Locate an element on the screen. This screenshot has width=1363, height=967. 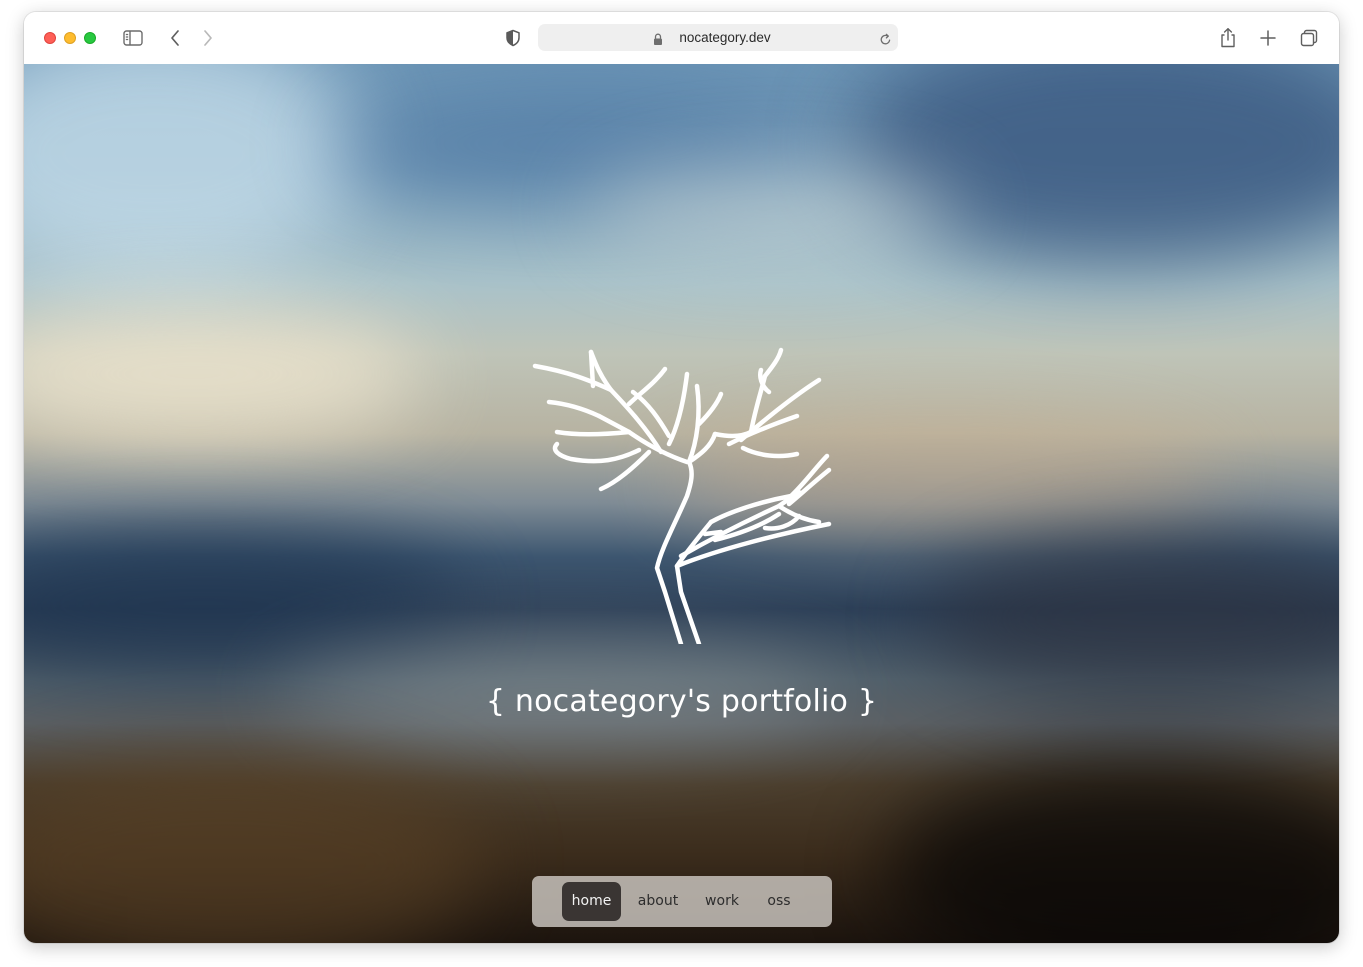
new-tab-button is located at coordinates (1268, 38).